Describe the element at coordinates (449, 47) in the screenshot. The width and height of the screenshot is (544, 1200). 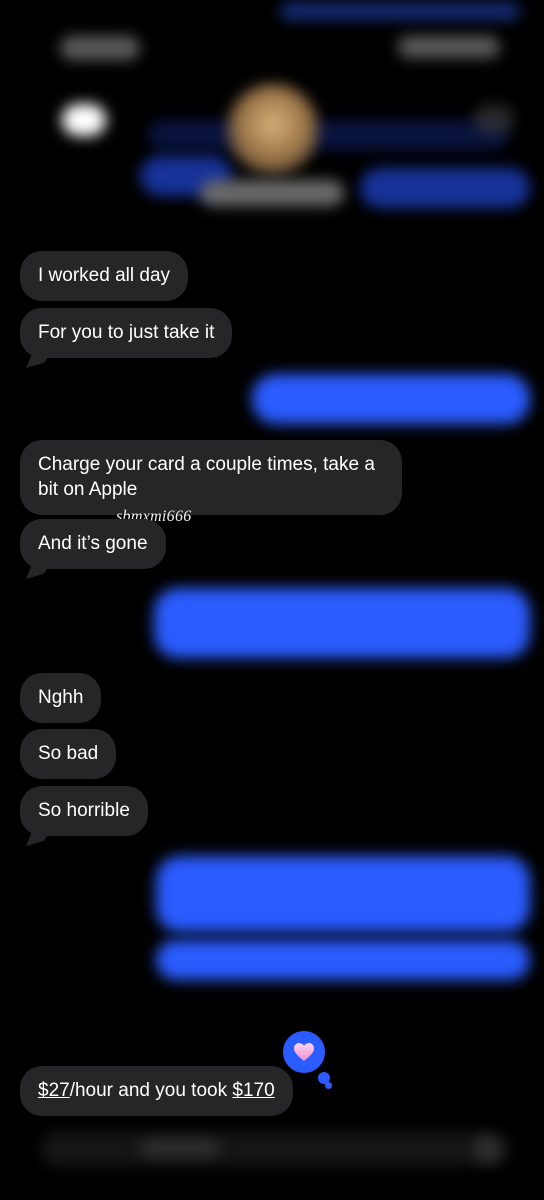
I see `status-icons` at that location.